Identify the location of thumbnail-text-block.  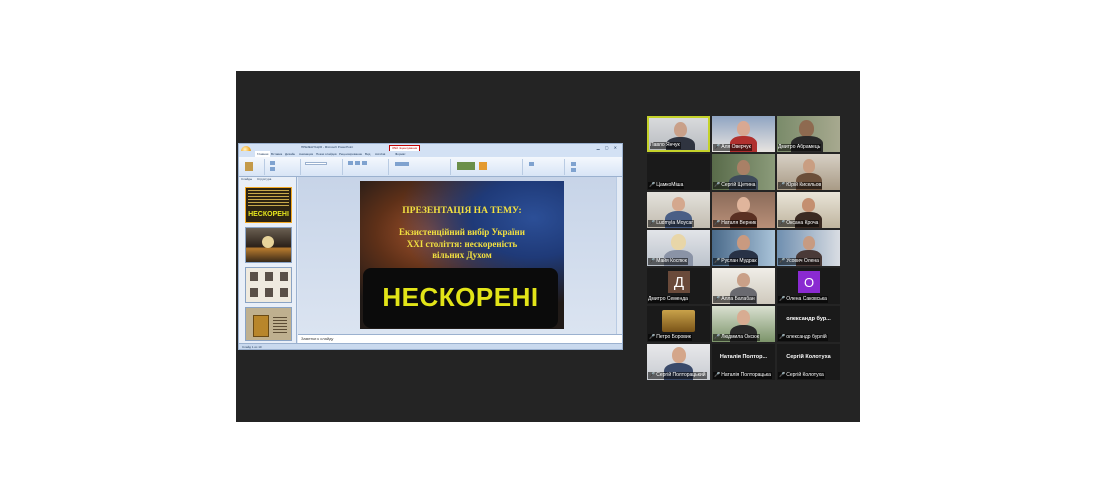
(280, 326).